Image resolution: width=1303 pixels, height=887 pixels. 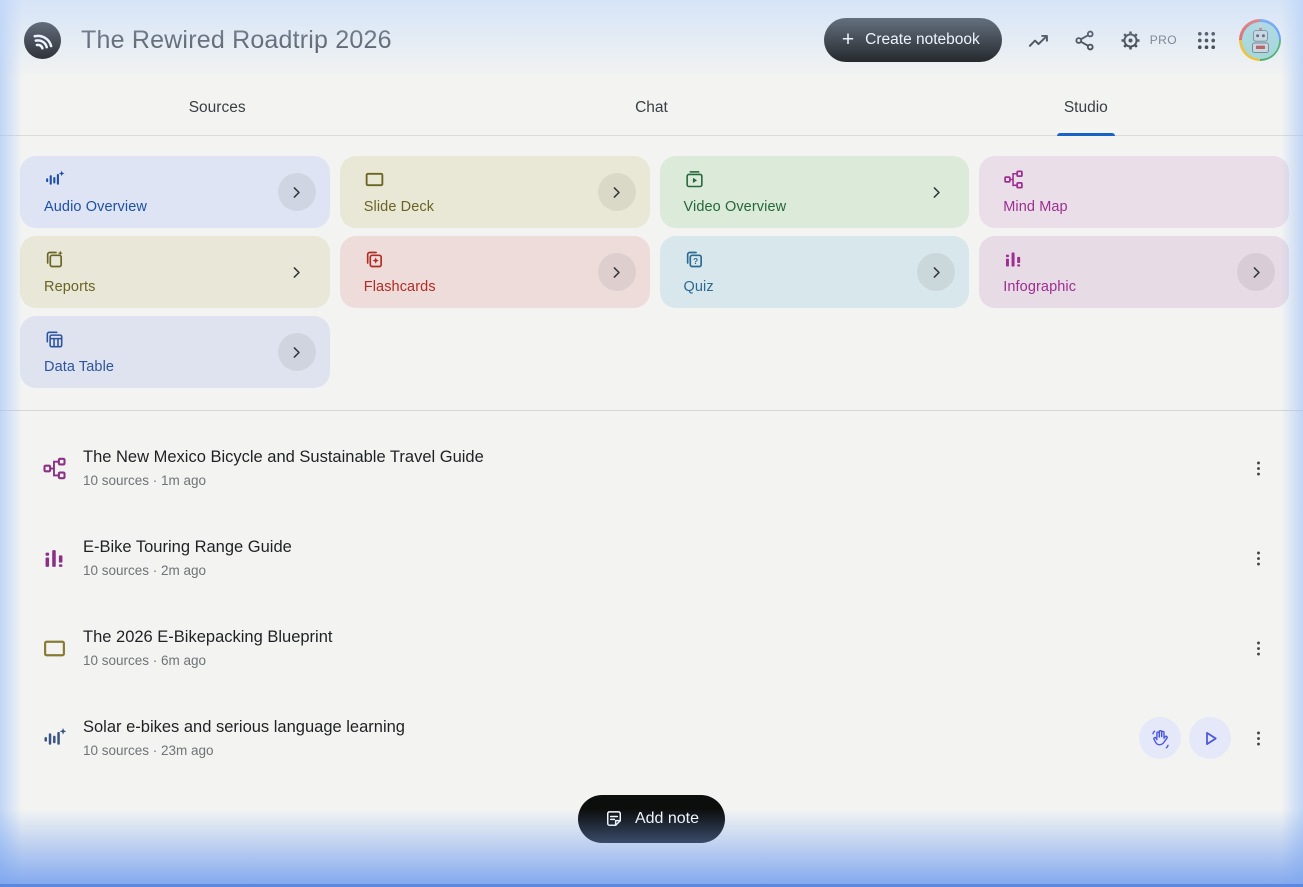 I want to click on notebooklm-logo-icon, so click(x=42, y=40).